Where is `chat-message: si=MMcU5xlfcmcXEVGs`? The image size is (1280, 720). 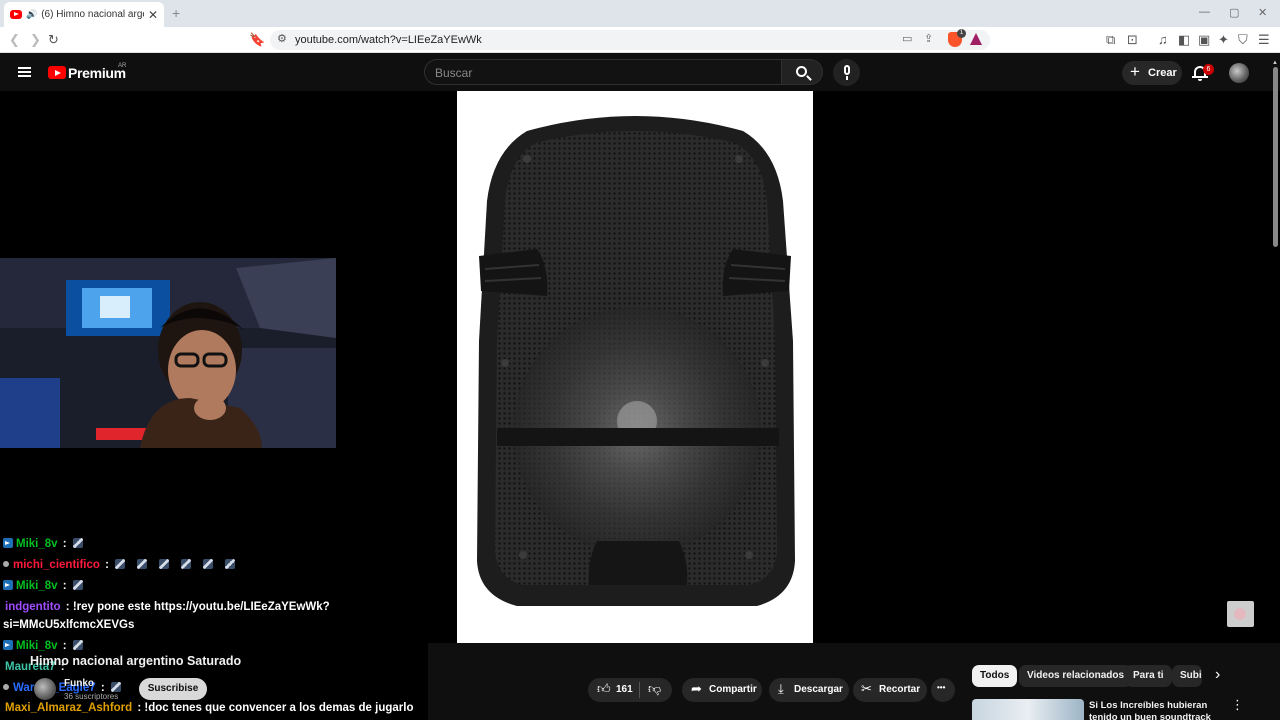
chat-message: si=MMcU5xlfcmcXEVGs is located at coordinates (68, 625).